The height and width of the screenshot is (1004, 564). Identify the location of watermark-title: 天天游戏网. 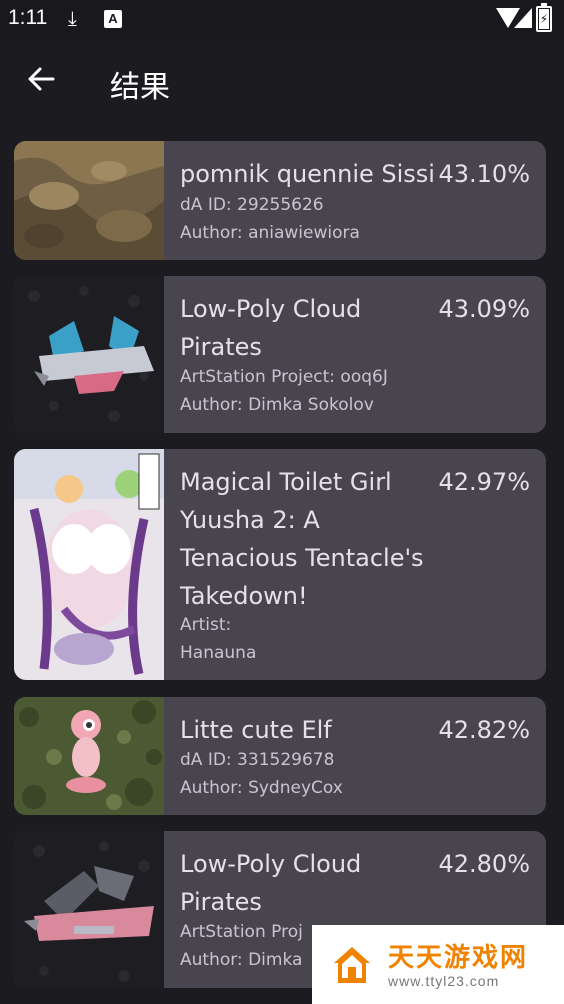
(458, 958).